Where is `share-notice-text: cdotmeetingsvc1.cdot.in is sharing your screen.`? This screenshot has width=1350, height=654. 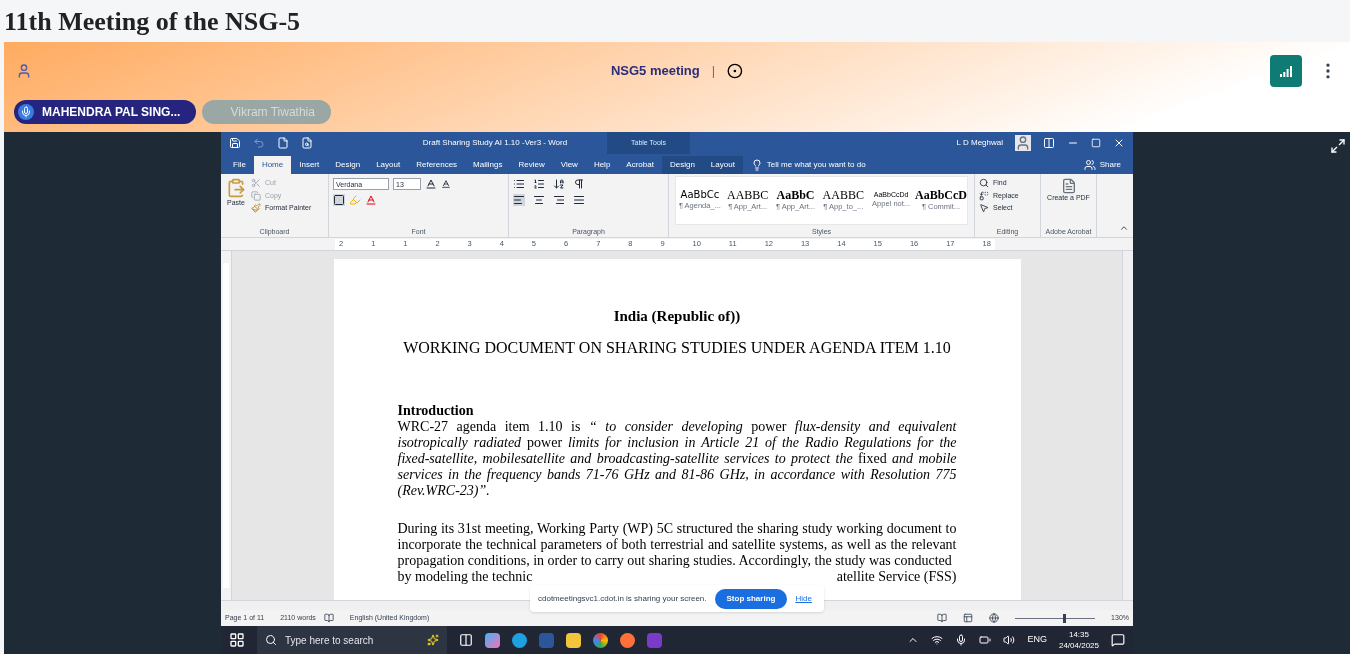
share-notice-text: cdotmeetingsvc1.cdot.in is sharing your screen. is located at coordinates (622, 598).